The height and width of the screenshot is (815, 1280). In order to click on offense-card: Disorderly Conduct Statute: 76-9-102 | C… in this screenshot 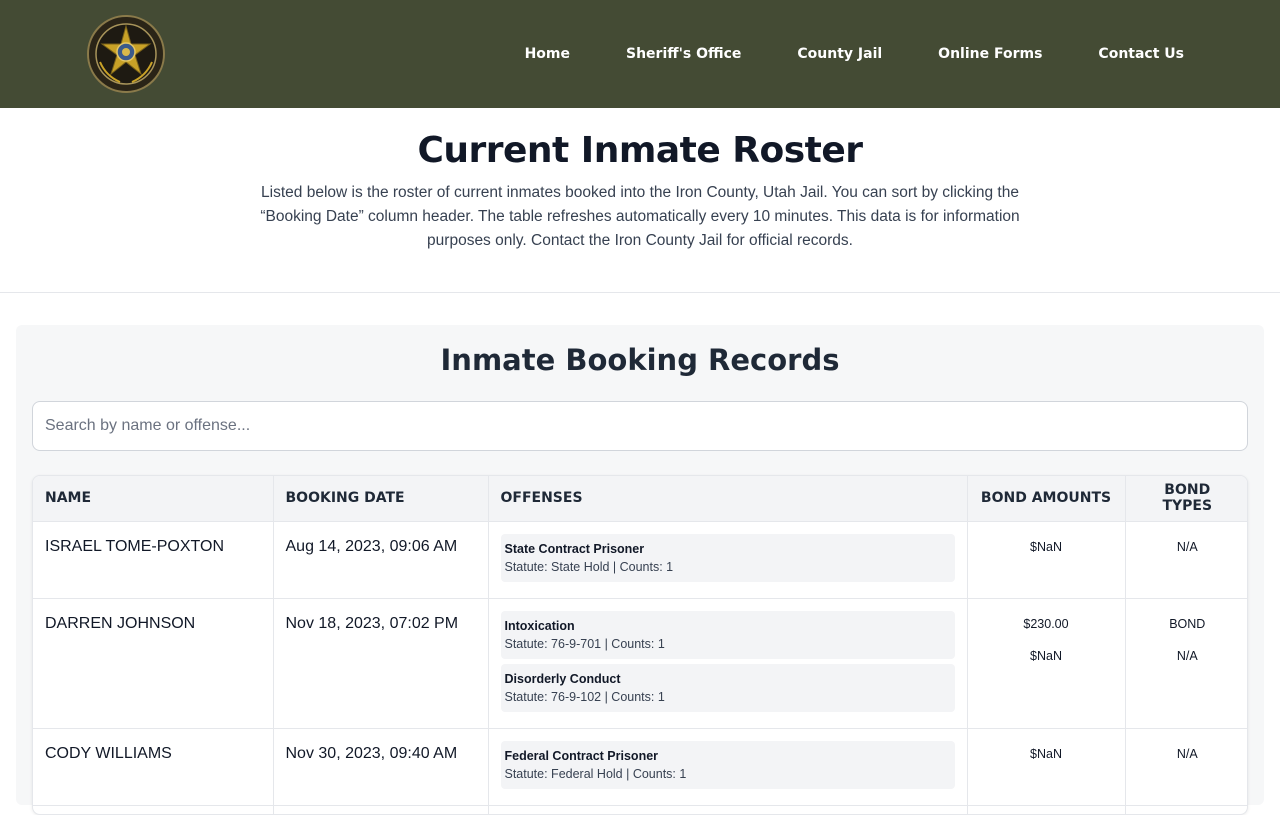, I will do `click(727, 687)`.